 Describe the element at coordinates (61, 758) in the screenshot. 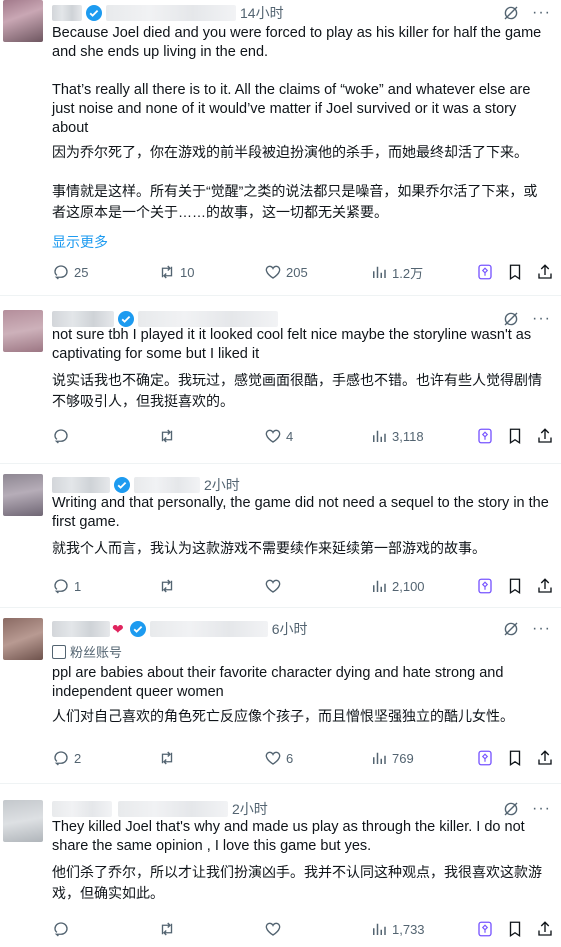

I see `reply-icon` at that location.